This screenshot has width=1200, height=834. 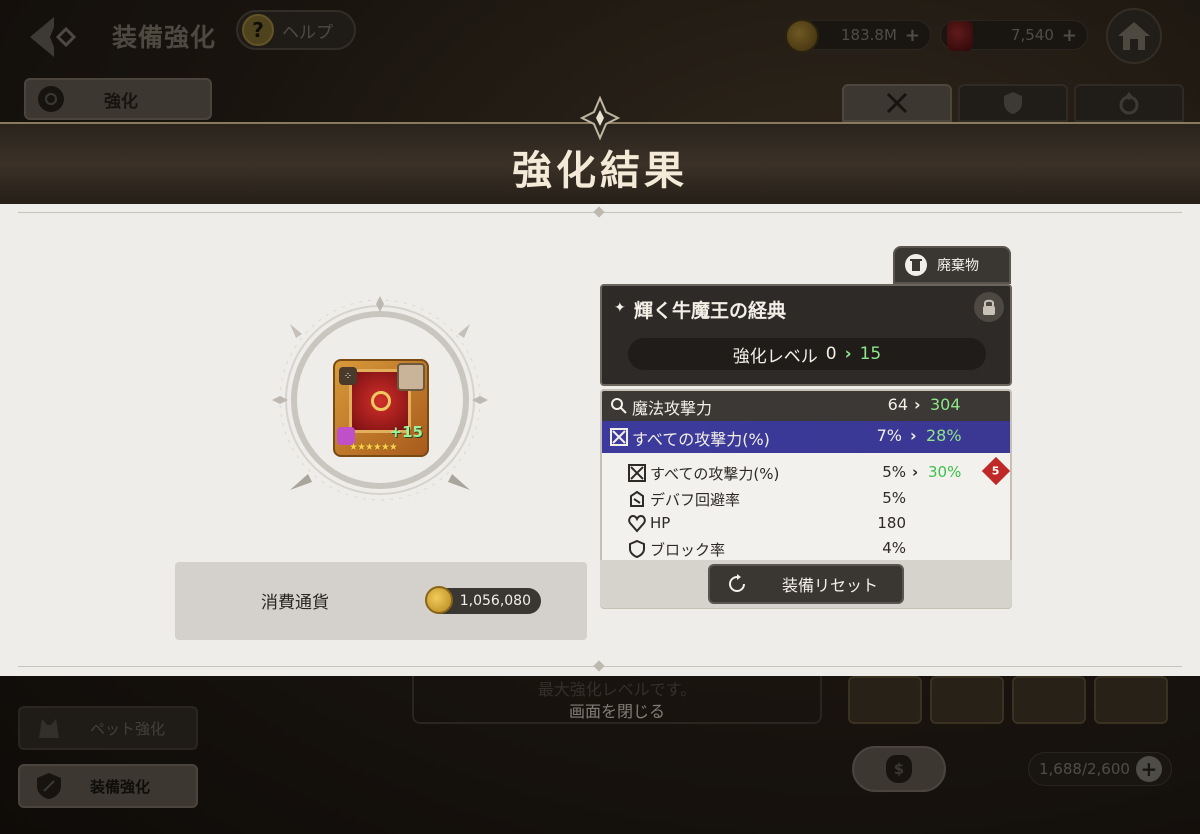 I want to click on sub-stat-row: HP 180, so click(x=806, y=523).